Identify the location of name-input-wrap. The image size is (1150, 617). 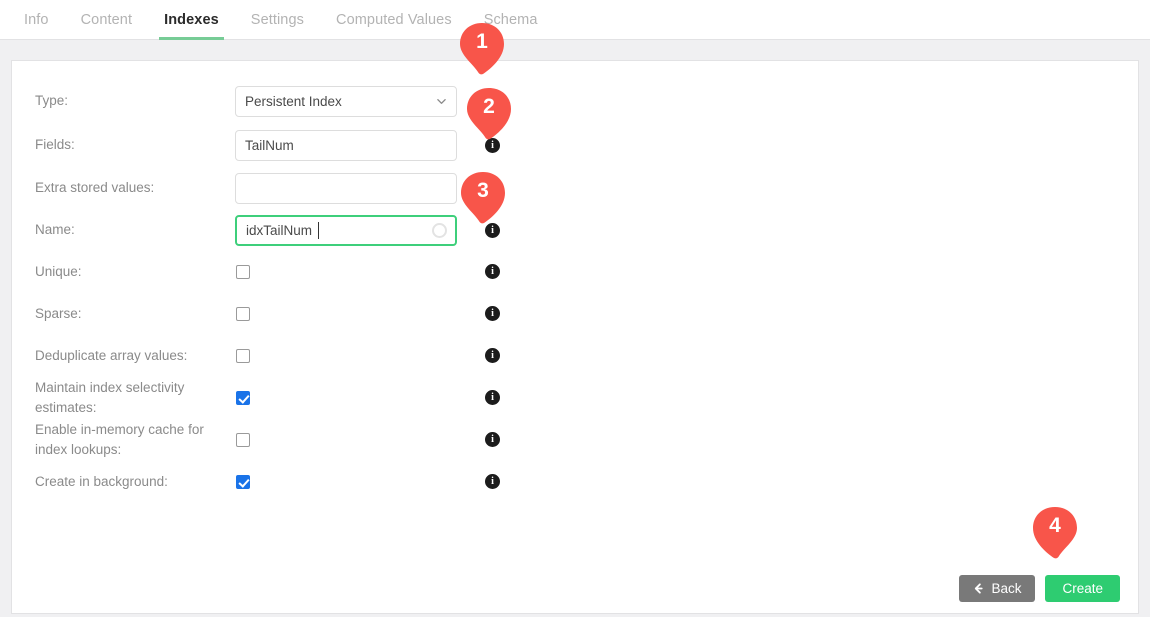
(346, 230).